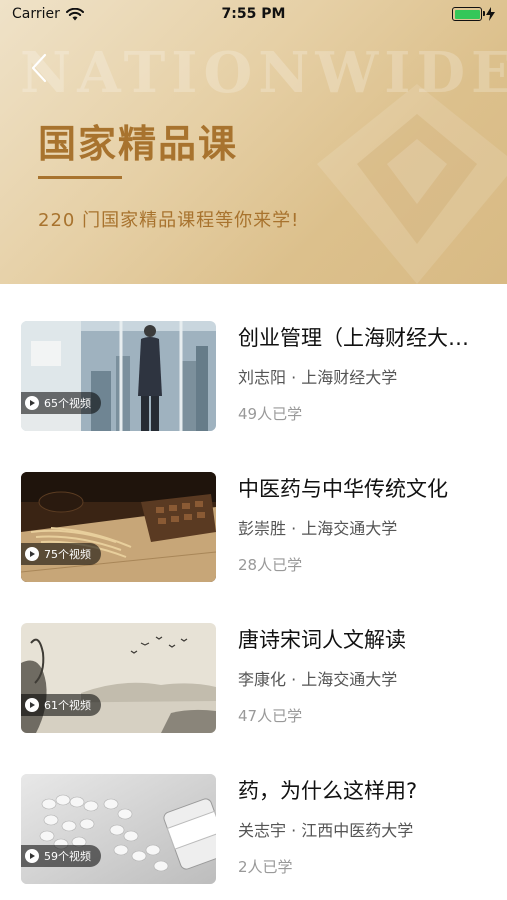 The width and height of the screenshot is (507, 900). What do you see at coordinates (67, 856) in the screenshot?
I see `video-count: 59个视频` at bounding box center [67, 856].